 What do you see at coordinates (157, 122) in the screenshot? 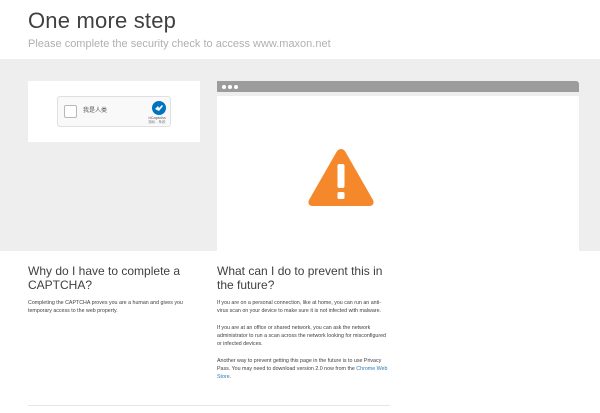
I see `hcaptcha-links: 隐私 - 条款` at bounding box center [157, 122].